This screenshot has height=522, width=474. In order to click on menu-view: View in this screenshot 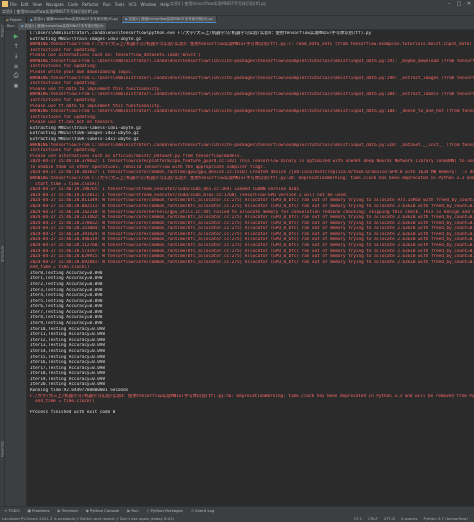, I will do `click(37, 4)`.